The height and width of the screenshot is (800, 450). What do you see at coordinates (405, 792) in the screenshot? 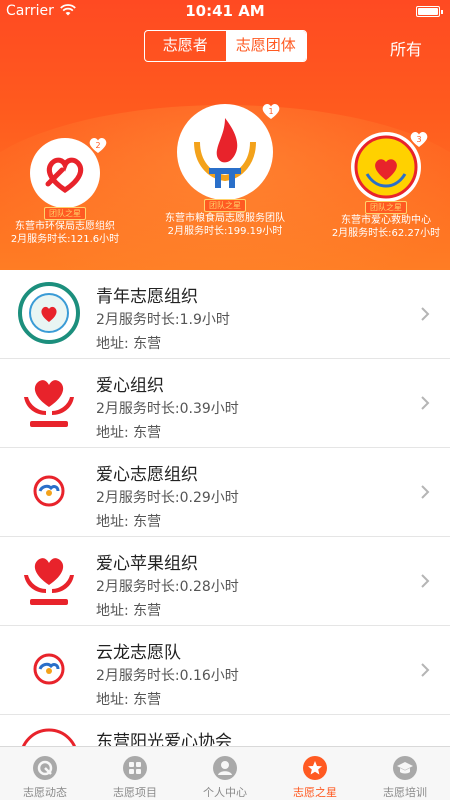
I see `tab-label: 志愿培训` at bounding box center [405, 792].